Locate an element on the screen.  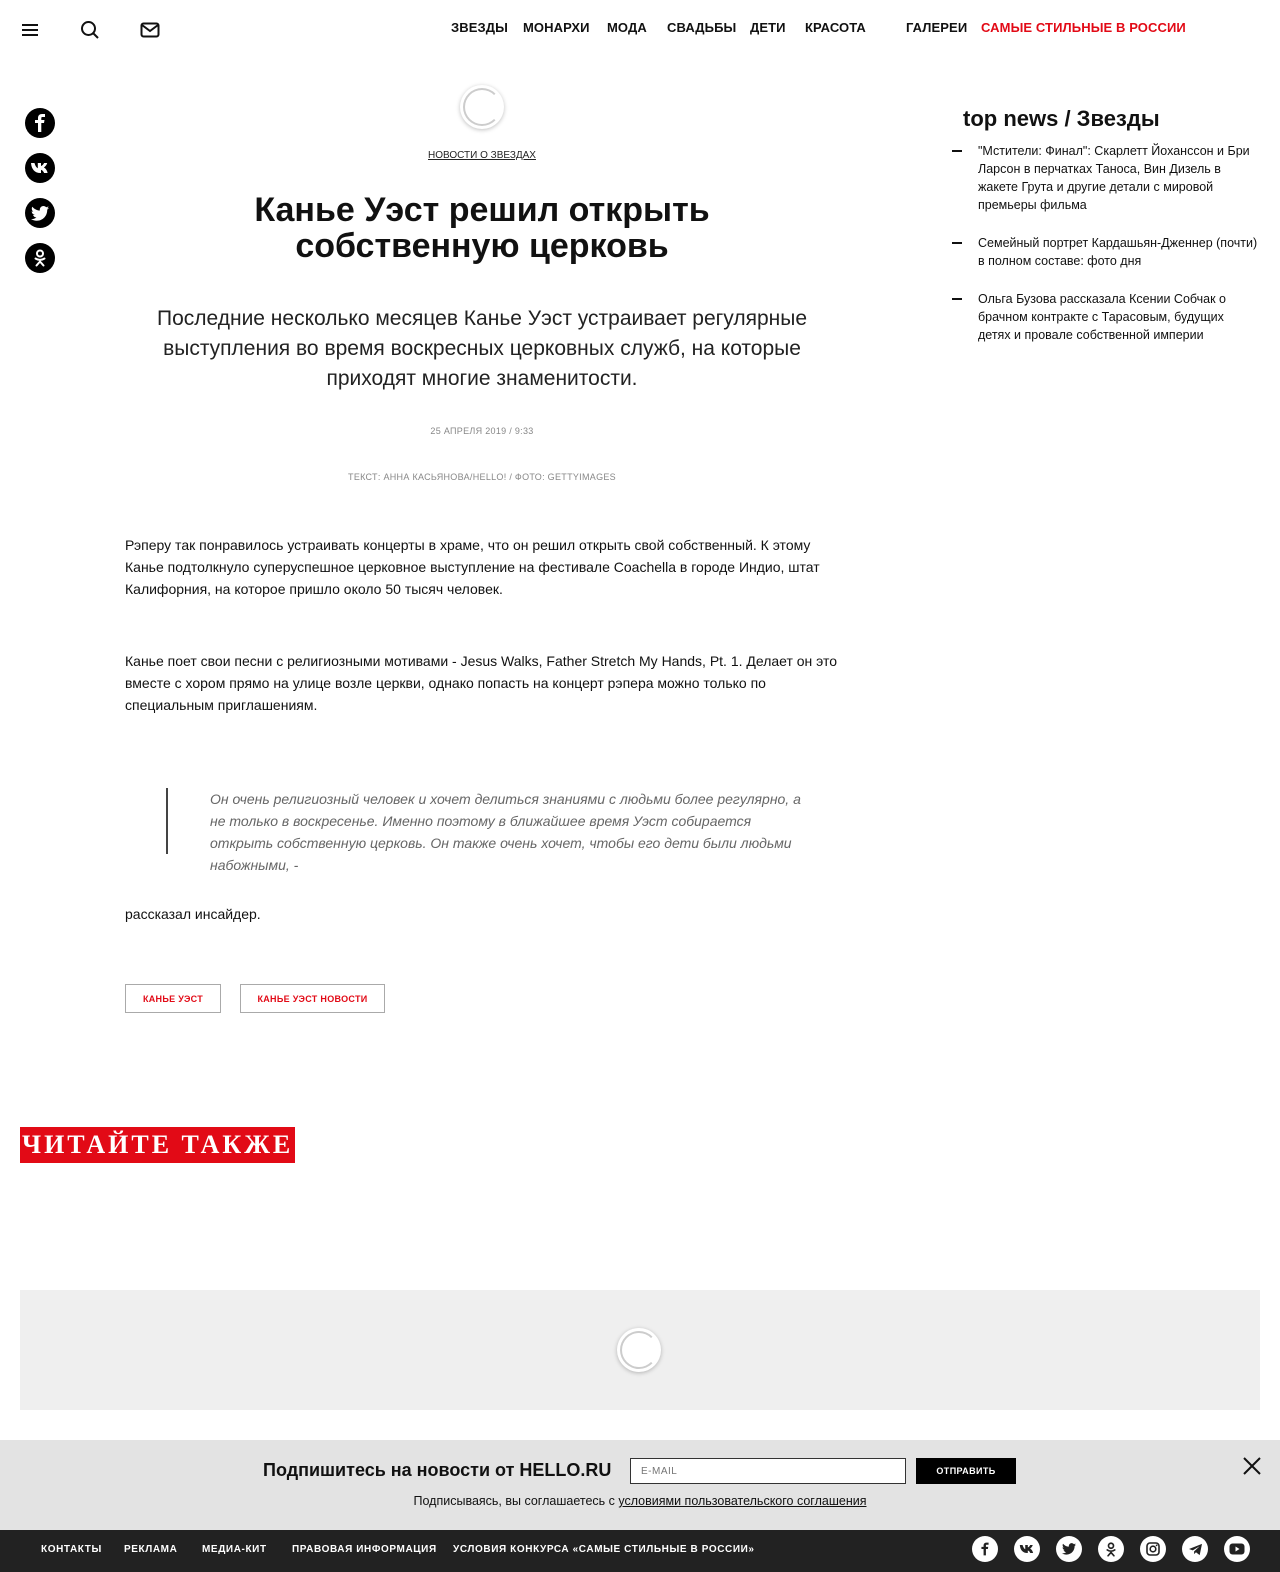
nav-item-beauty: КРАСОТА is located at coordinates (835, 27).